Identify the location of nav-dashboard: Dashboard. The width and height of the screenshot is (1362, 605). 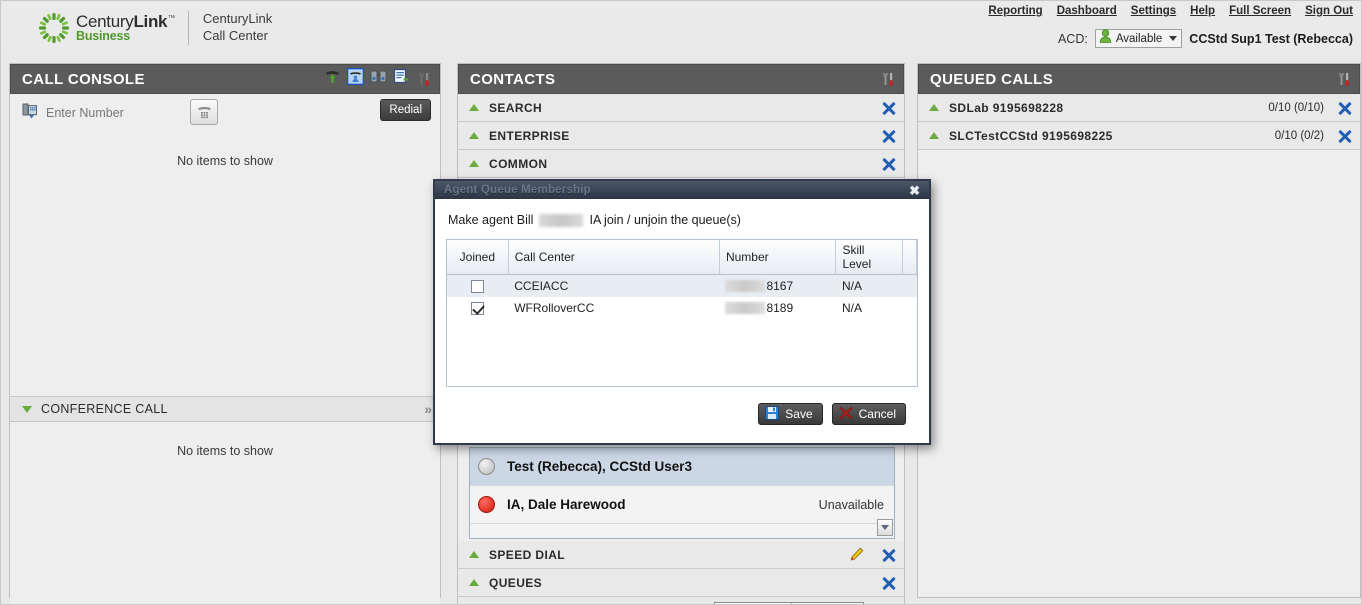
(1087, 11).